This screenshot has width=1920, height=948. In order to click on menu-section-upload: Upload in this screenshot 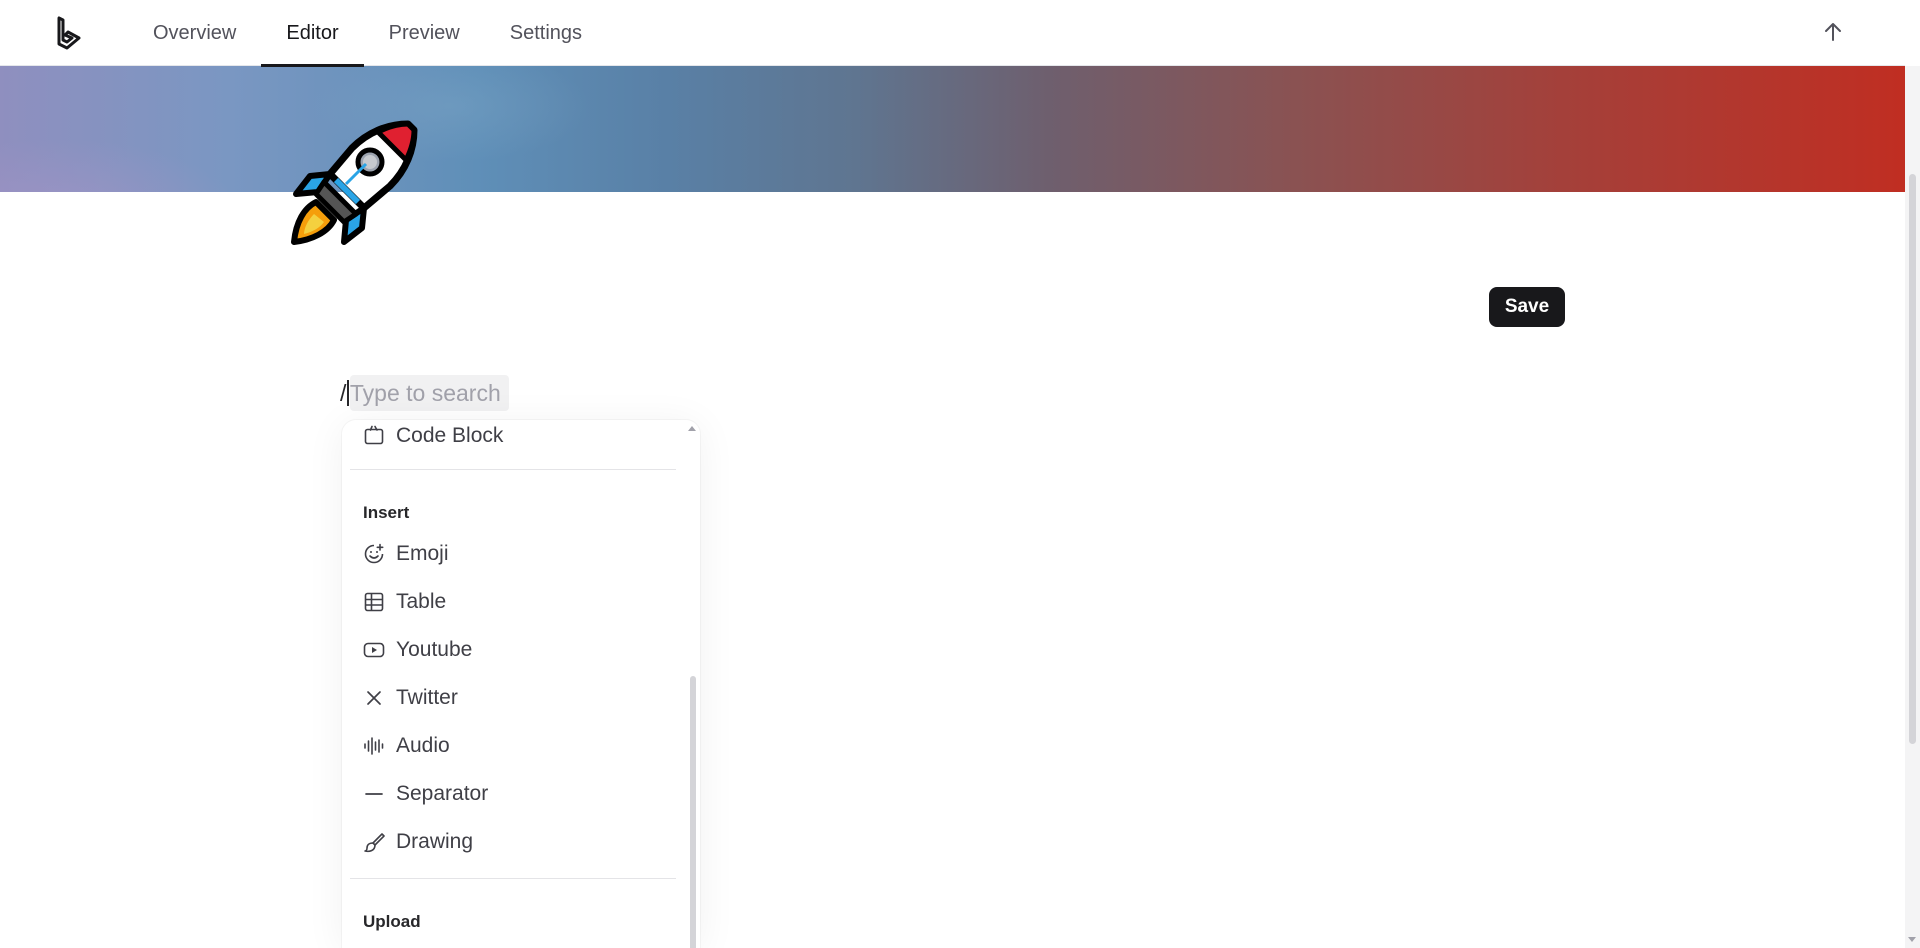, I will do `click(392, 921)`.